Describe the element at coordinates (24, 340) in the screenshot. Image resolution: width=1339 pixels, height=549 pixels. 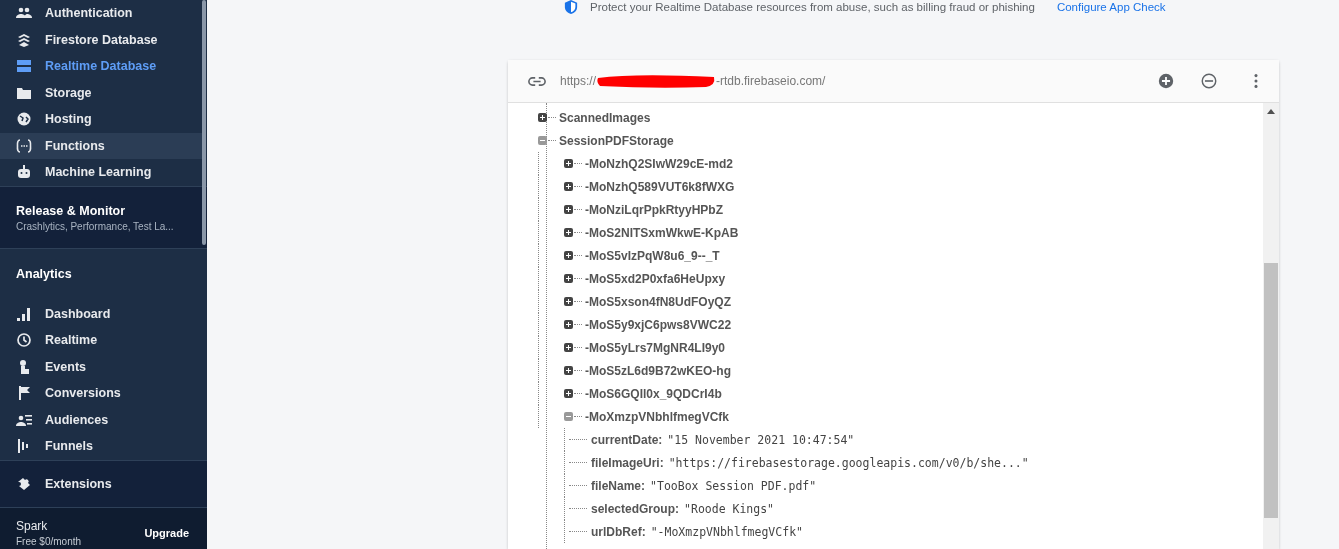
I see `clock-icon` at that location.